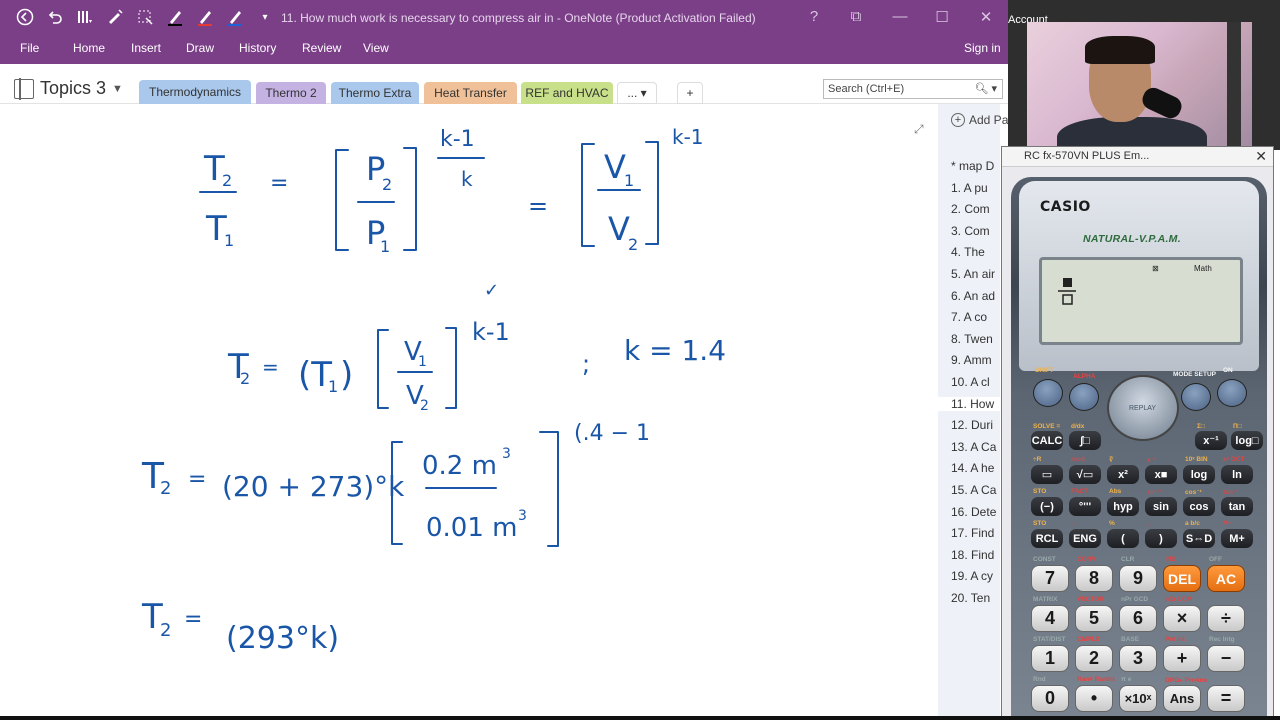  Describe the element at coordinates (145, 17) in the screenshot. I see `eraser-icon` at that location.